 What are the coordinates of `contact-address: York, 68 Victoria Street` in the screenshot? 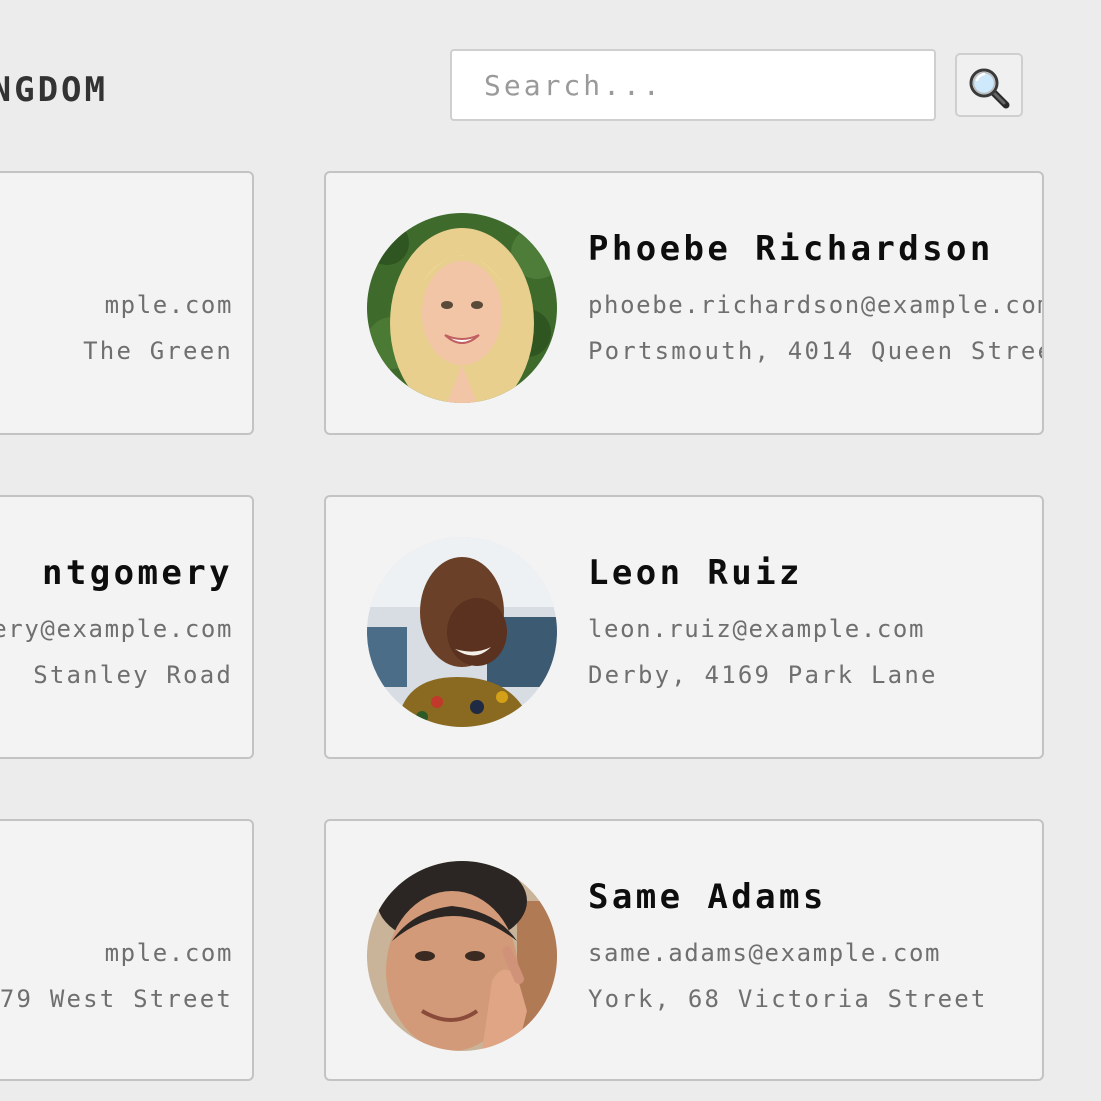 It's located at (788, 999).